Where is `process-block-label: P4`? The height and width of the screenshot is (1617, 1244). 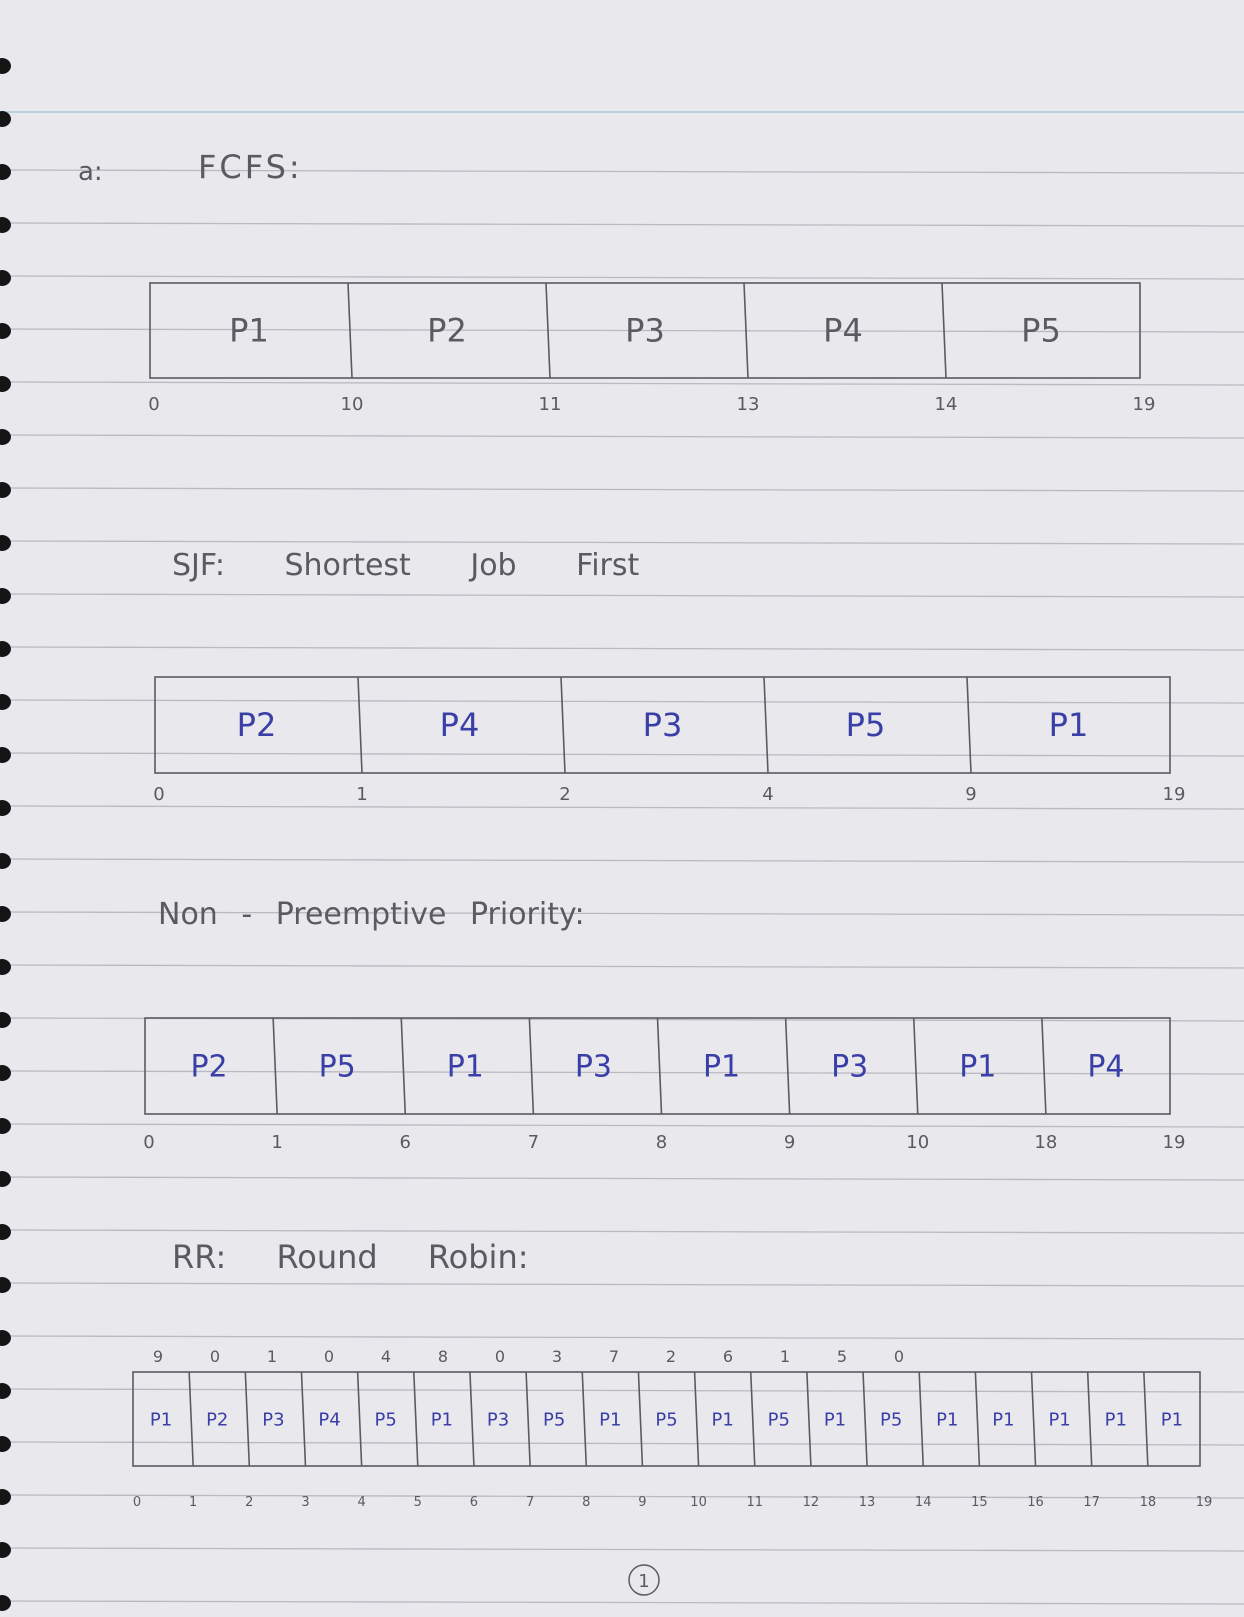
process-block-label: P4 is located at coordinates (460, 725).